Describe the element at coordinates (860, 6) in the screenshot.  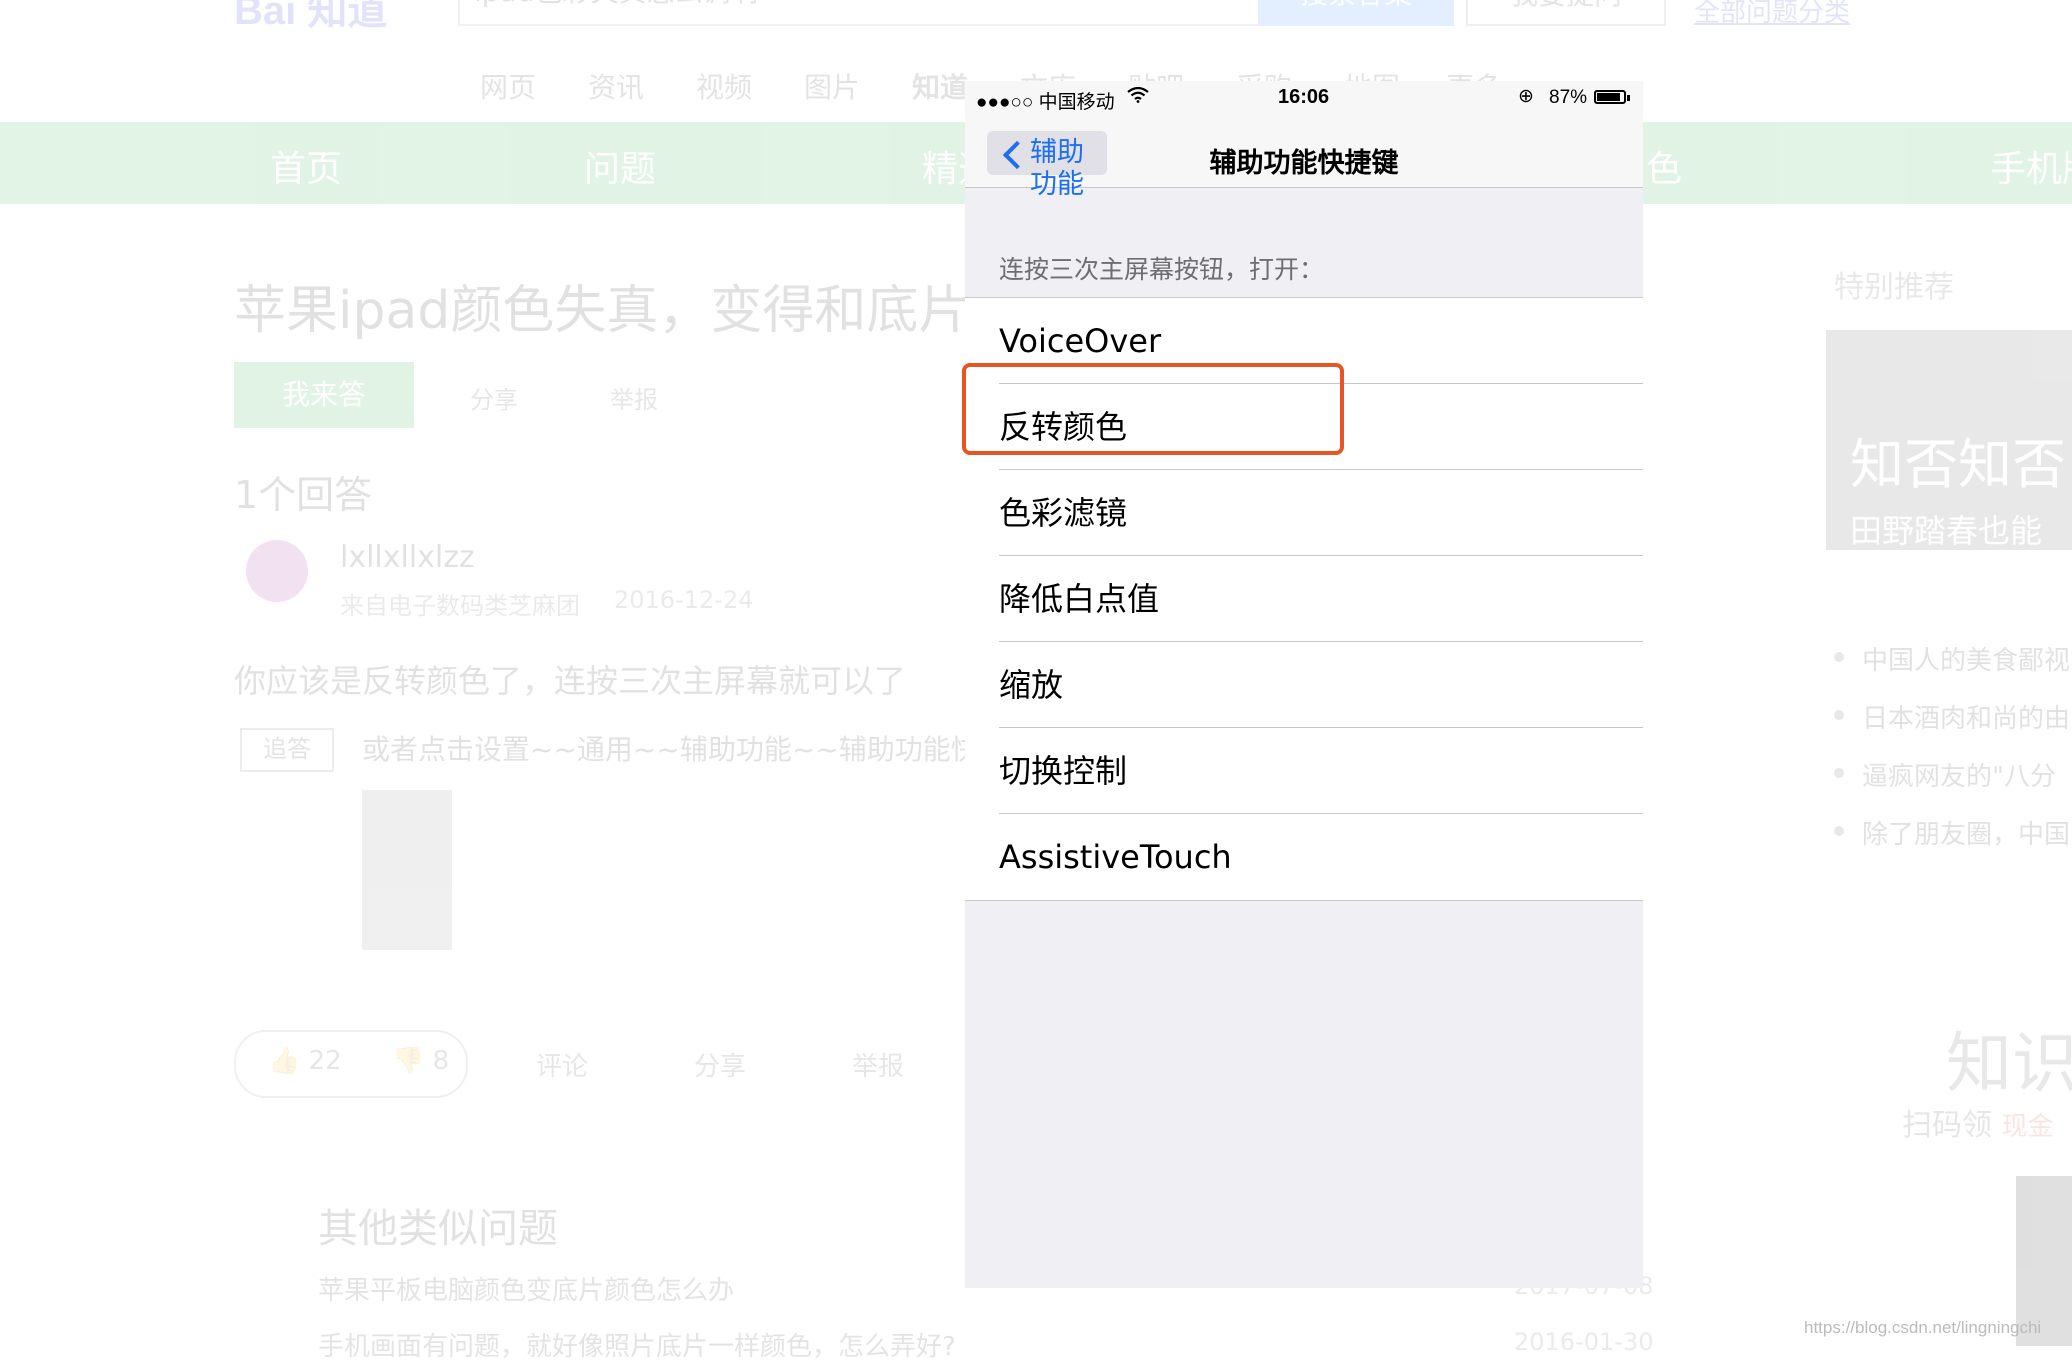
I see `search-input-value: ipad色彩失真怎么调啊` at that location.